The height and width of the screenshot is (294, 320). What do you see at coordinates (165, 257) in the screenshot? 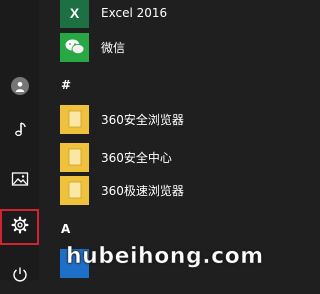
I see `watermark-text: hubeihong.com` at bounding box center [165, 257].